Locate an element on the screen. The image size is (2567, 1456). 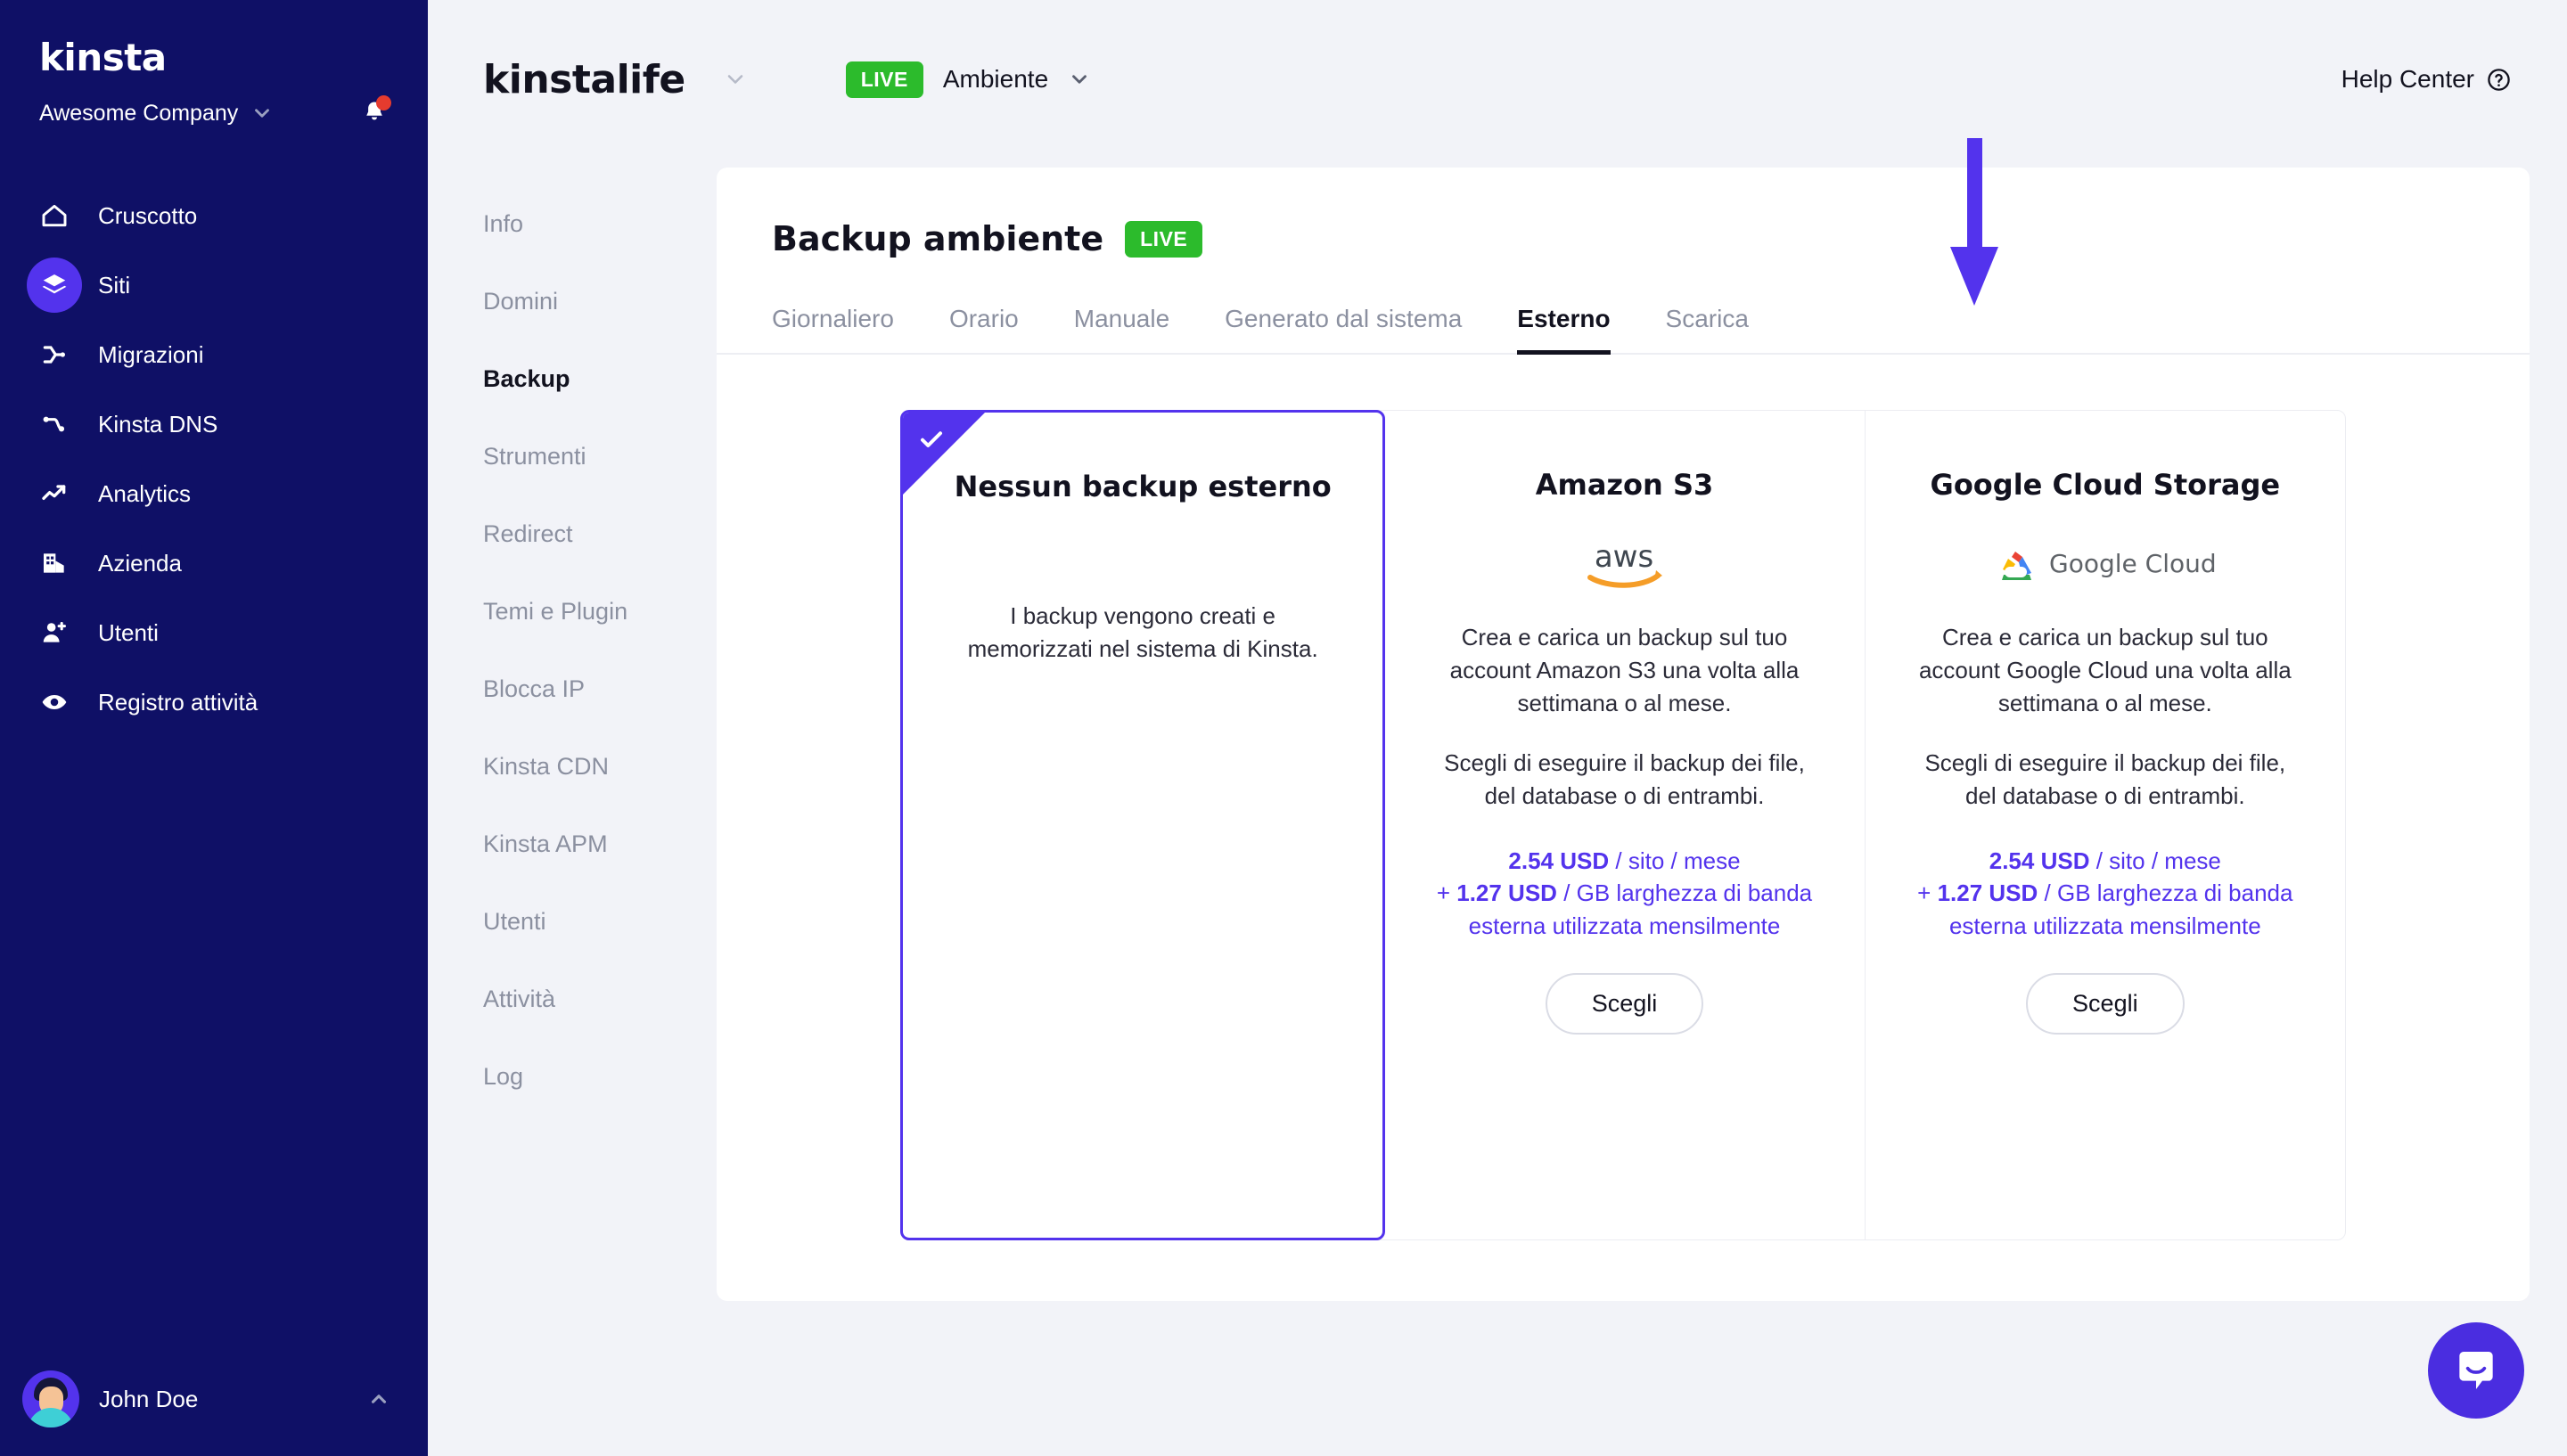
company-switcher: Awesome Company is located at coordinates (214, 105).